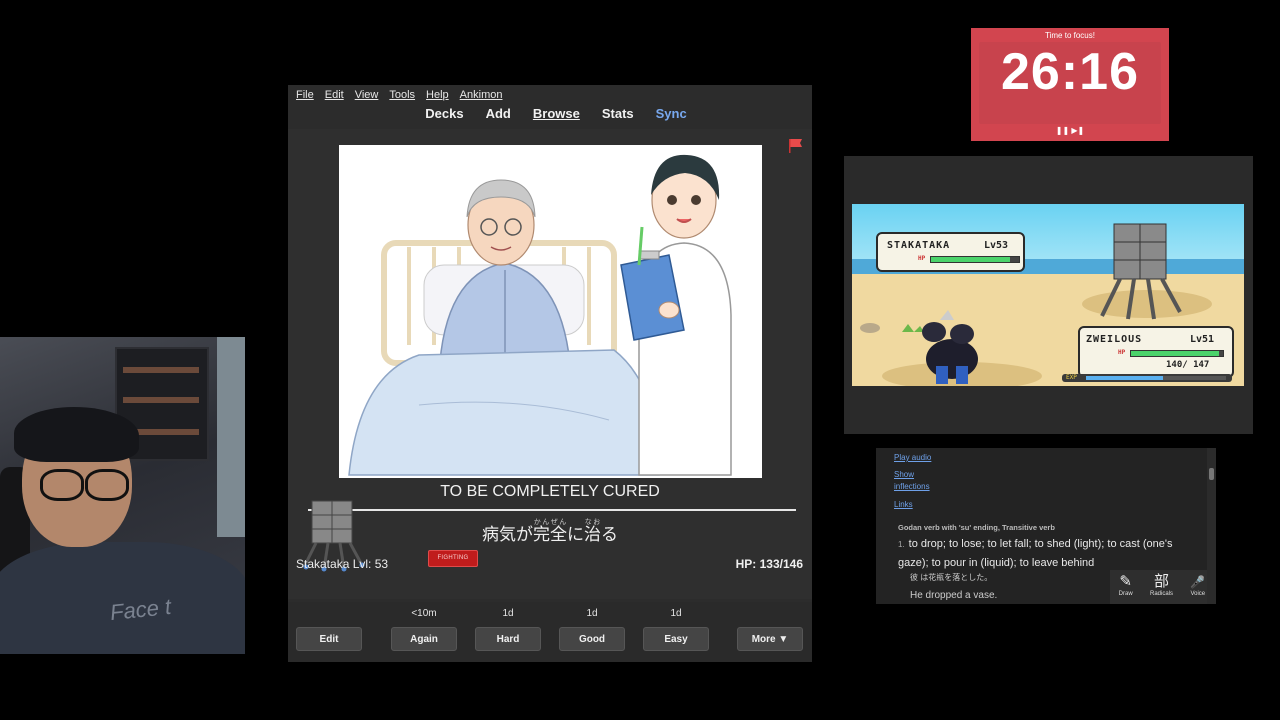 This screenshot has height=720, width=1280. What do you see at coordinates (508, 639) in the screenshot?
I see `hard-button: Hard` at bounding box center [508, 639].